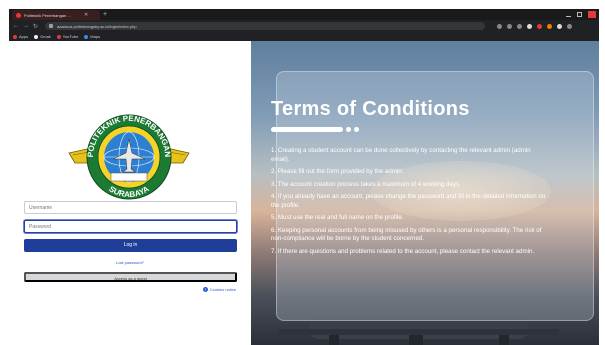 This screenshot has width=605, height=345. I want to click on bookmark-label: Gmail, so click(45, 36).